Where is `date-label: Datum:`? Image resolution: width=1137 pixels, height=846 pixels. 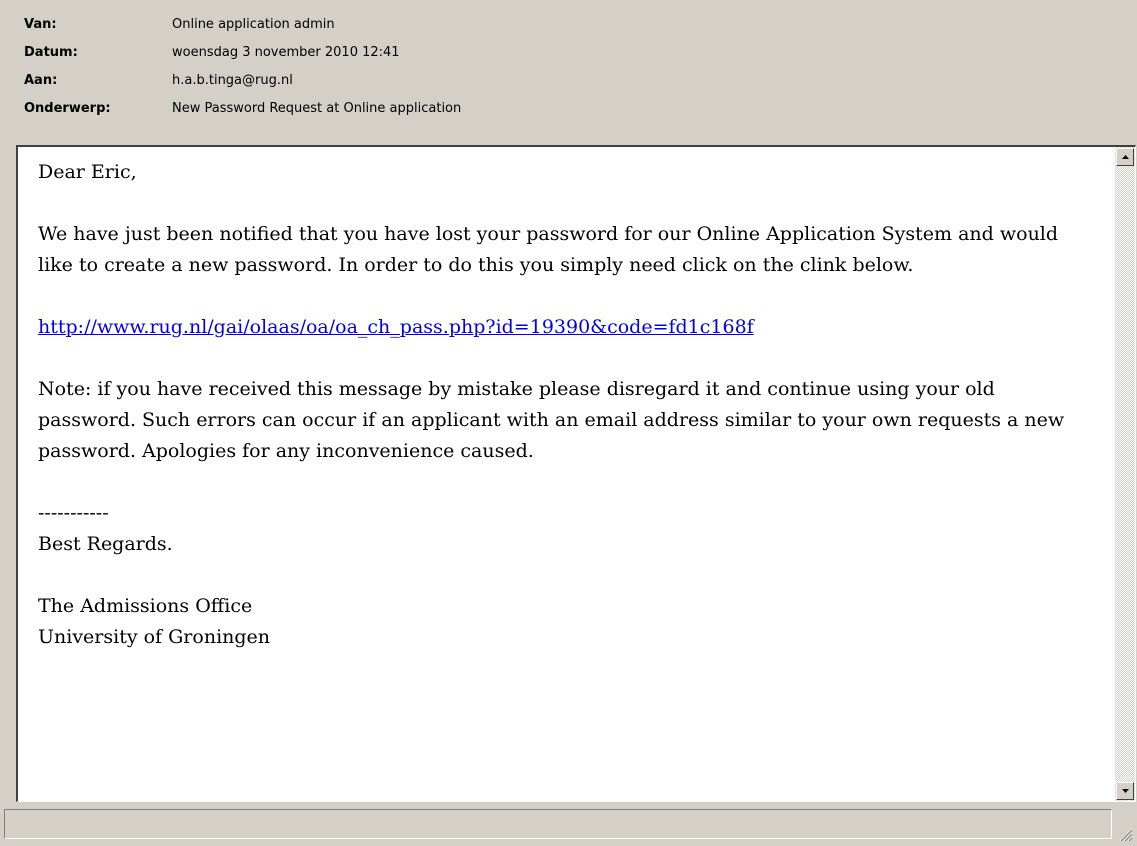 date-label: Datum: is located at coordinates (51, 52).